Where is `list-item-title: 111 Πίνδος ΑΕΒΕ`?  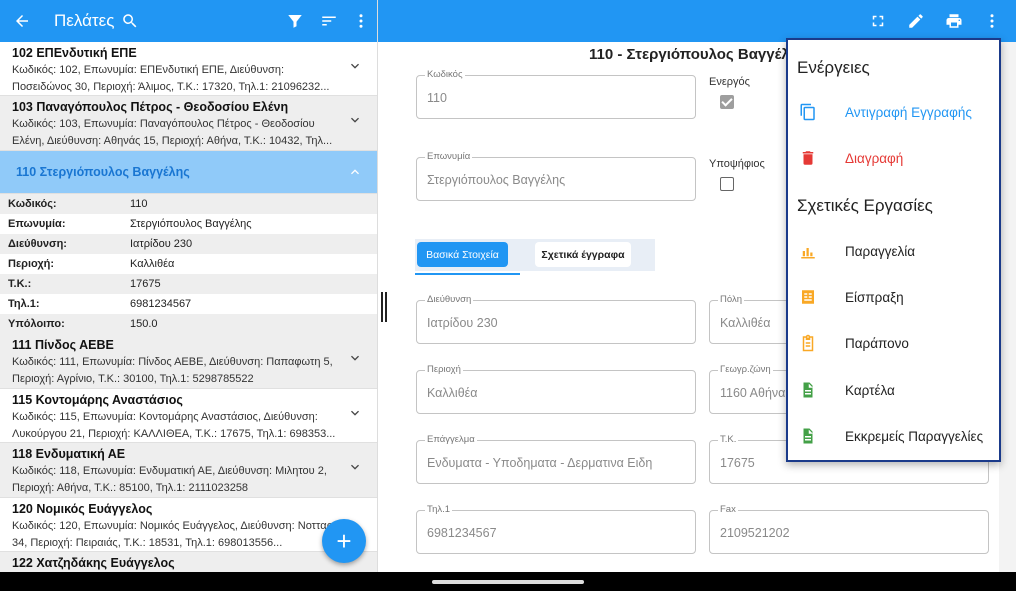 list-item-title: 111 Πίνδος ΑΕΒΕ is located at coordinates (63, 345).